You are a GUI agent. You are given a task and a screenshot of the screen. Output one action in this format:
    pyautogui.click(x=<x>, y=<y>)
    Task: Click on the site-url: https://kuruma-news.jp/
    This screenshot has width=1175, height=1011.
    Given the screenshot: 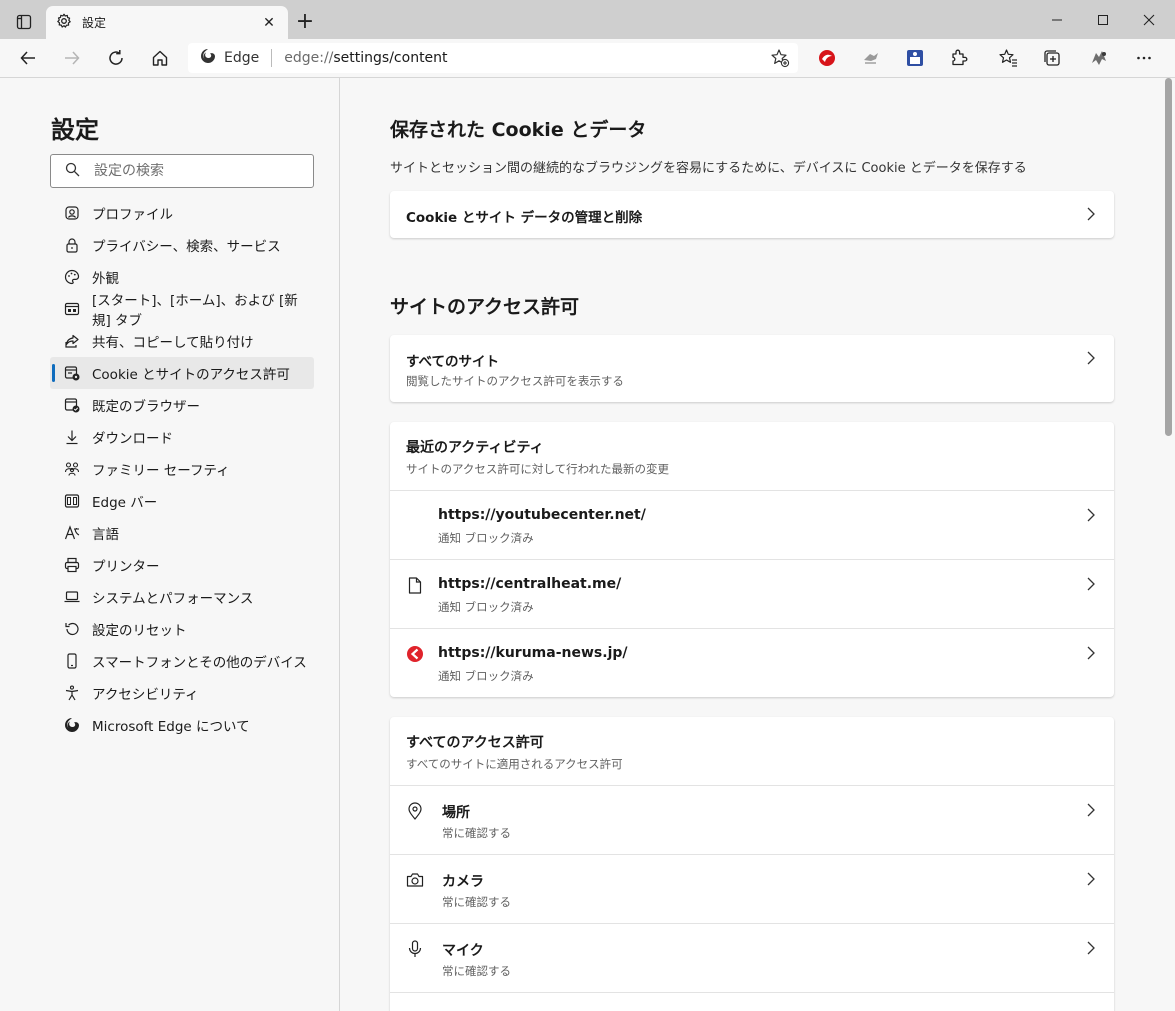 What is the action you would take?
    pyautogui.click(x=533, y=653)
    